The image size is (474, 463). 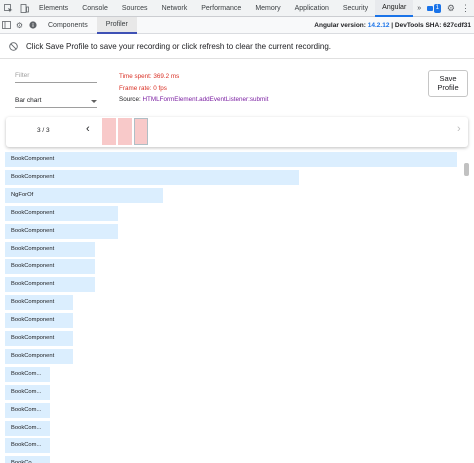 I want to click on chevron-right-icon: ›, so click(x=459, y=129).